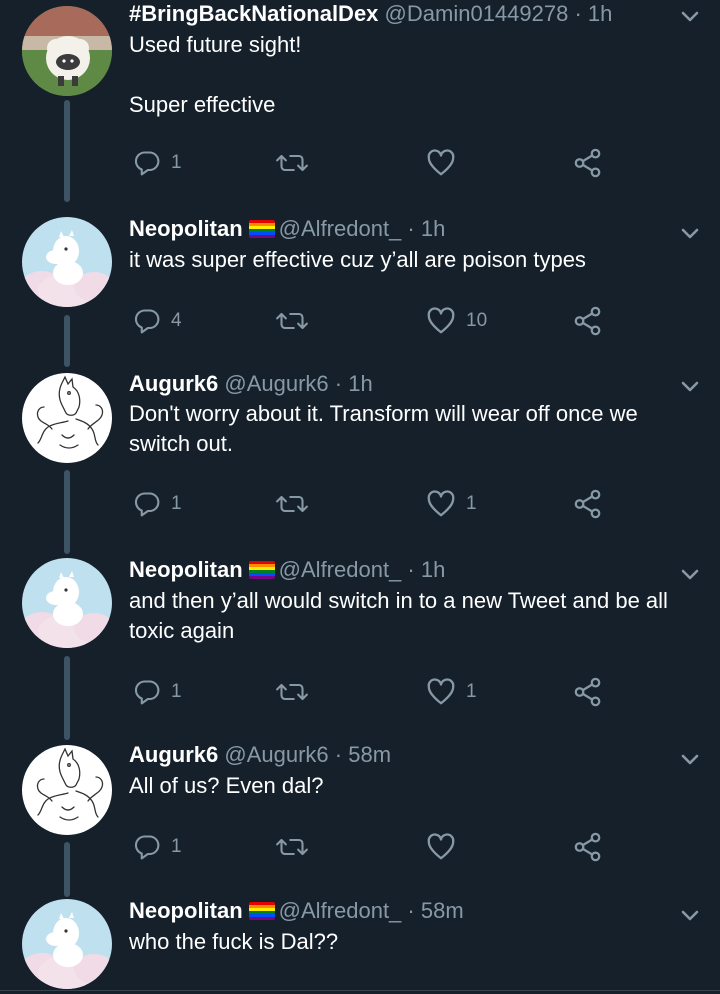 This screenshot has width=720, height=994. Describe the element at coordinates (253, 13) in the screenshot. I see `display-name: #BringBackNationalDex` at that location.